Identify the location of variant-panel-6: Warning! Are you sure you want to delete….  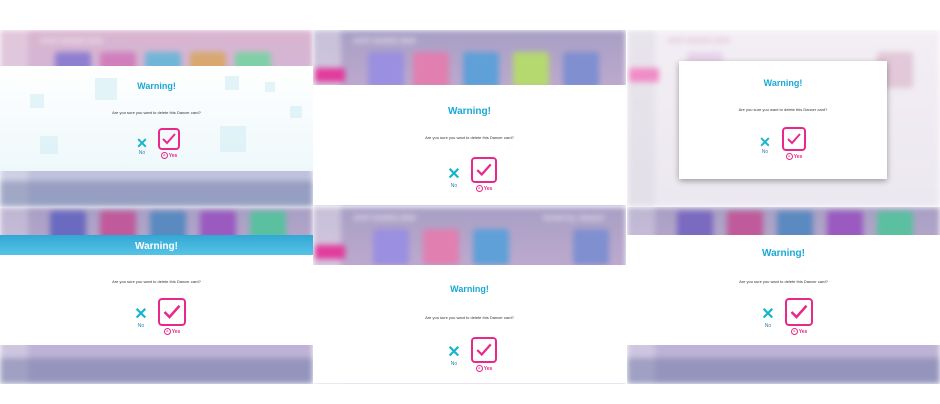
(783, 295).